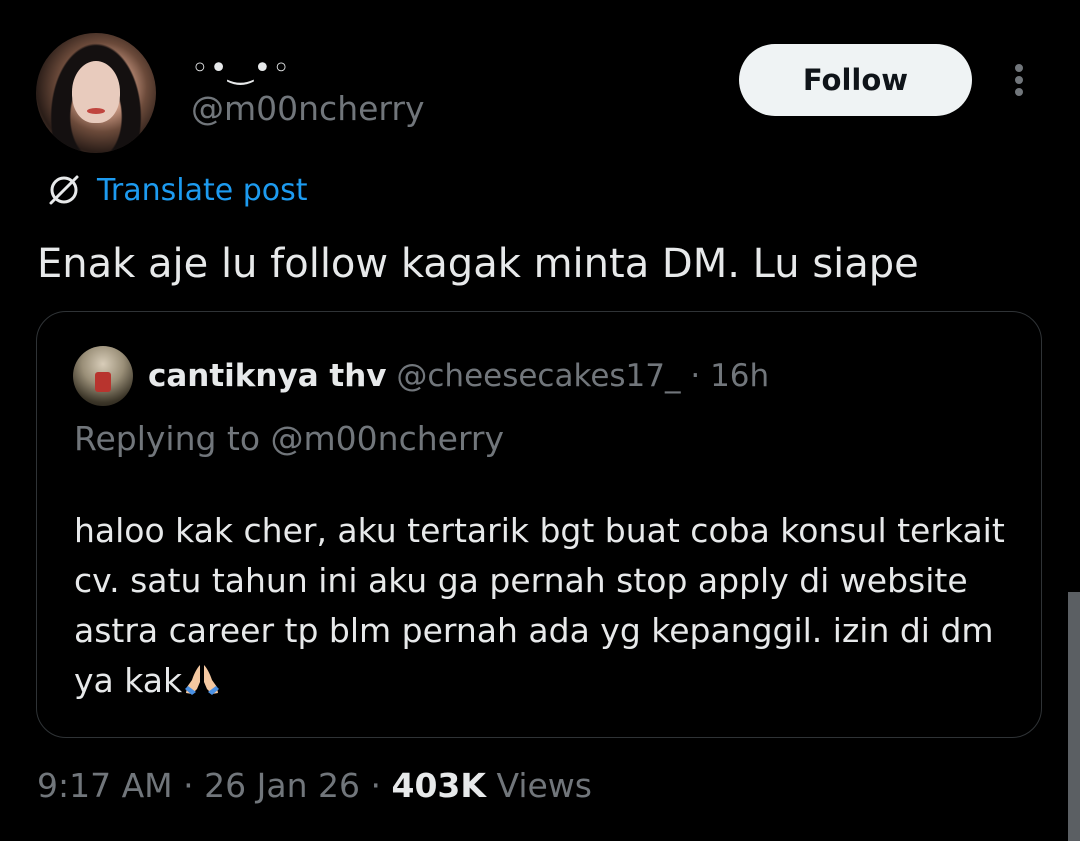 Image resolution: width=1080 pixels, height=841 pixels. I want to click on avatar-lips, so click(96, 111).